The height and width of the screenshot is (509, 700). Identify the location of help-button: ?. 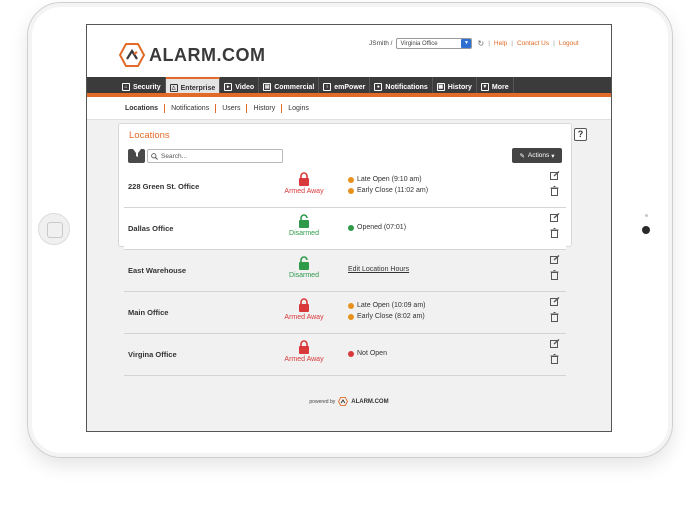
(580, 134).